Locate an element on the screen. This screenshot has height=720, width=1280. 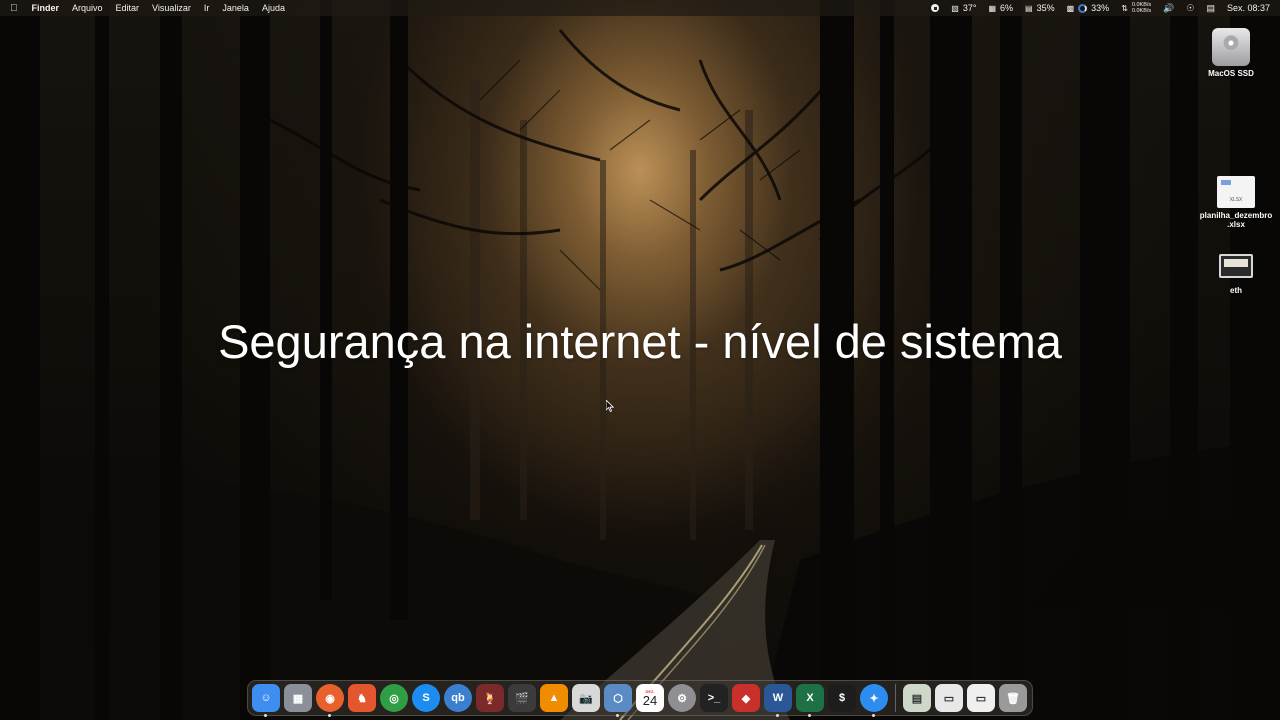
shazam-icon: S is located at coordinates (426, 698).